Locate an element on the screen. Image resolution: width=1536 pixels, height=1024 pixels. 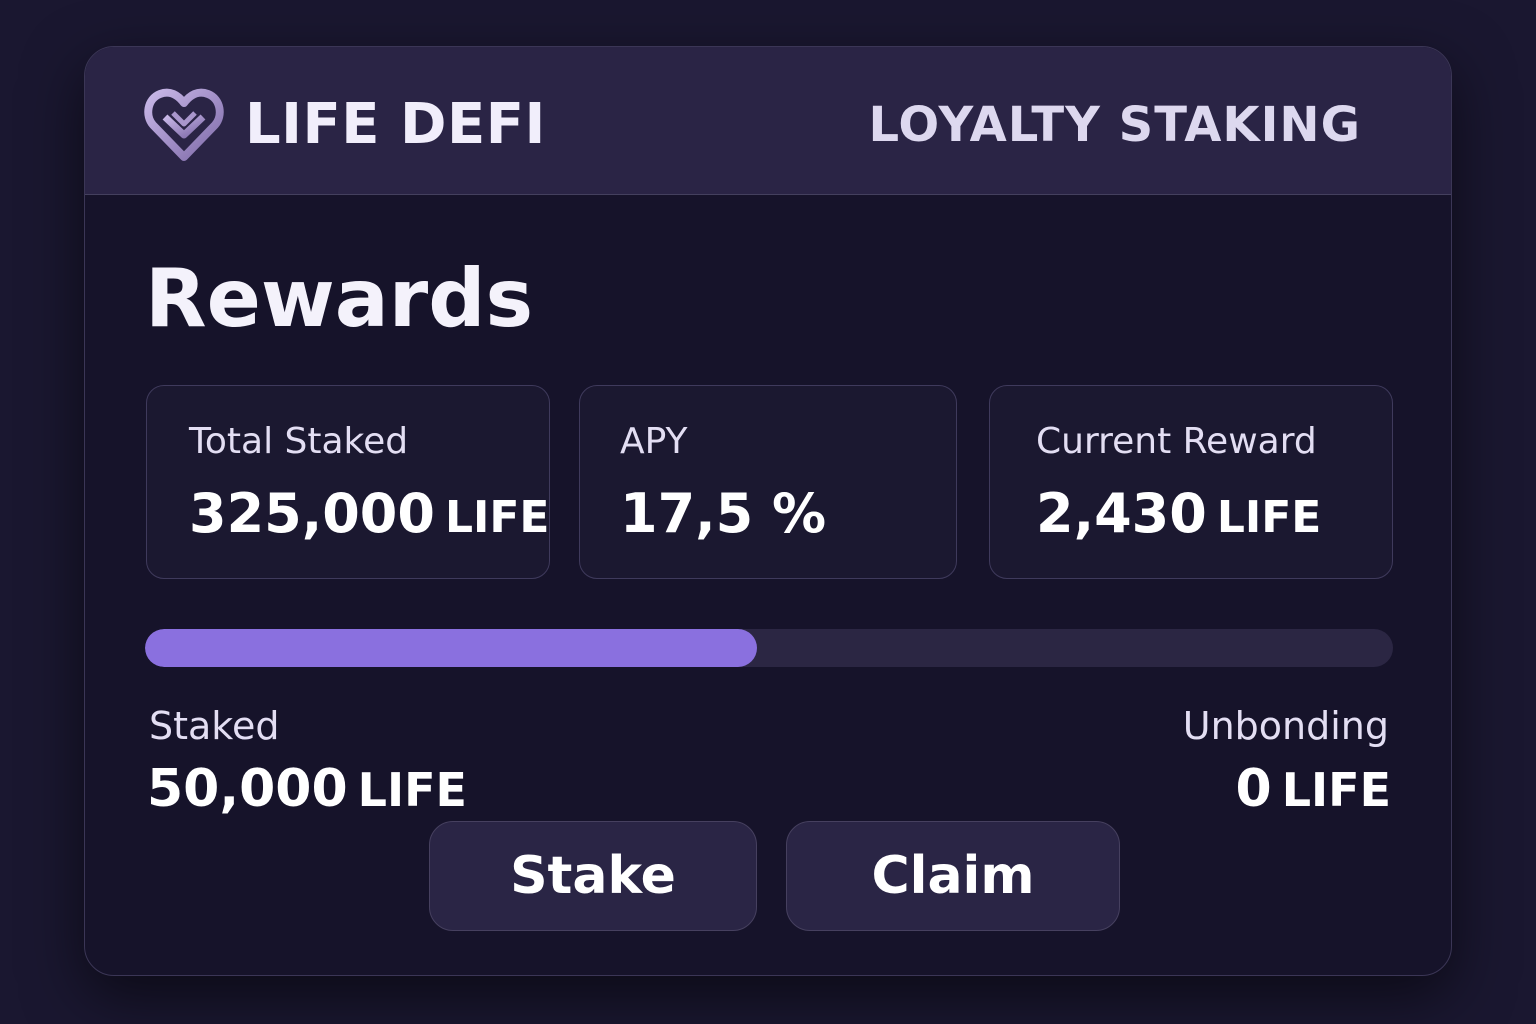
stat-number: 325,000 is located at coordinates (312, 513).